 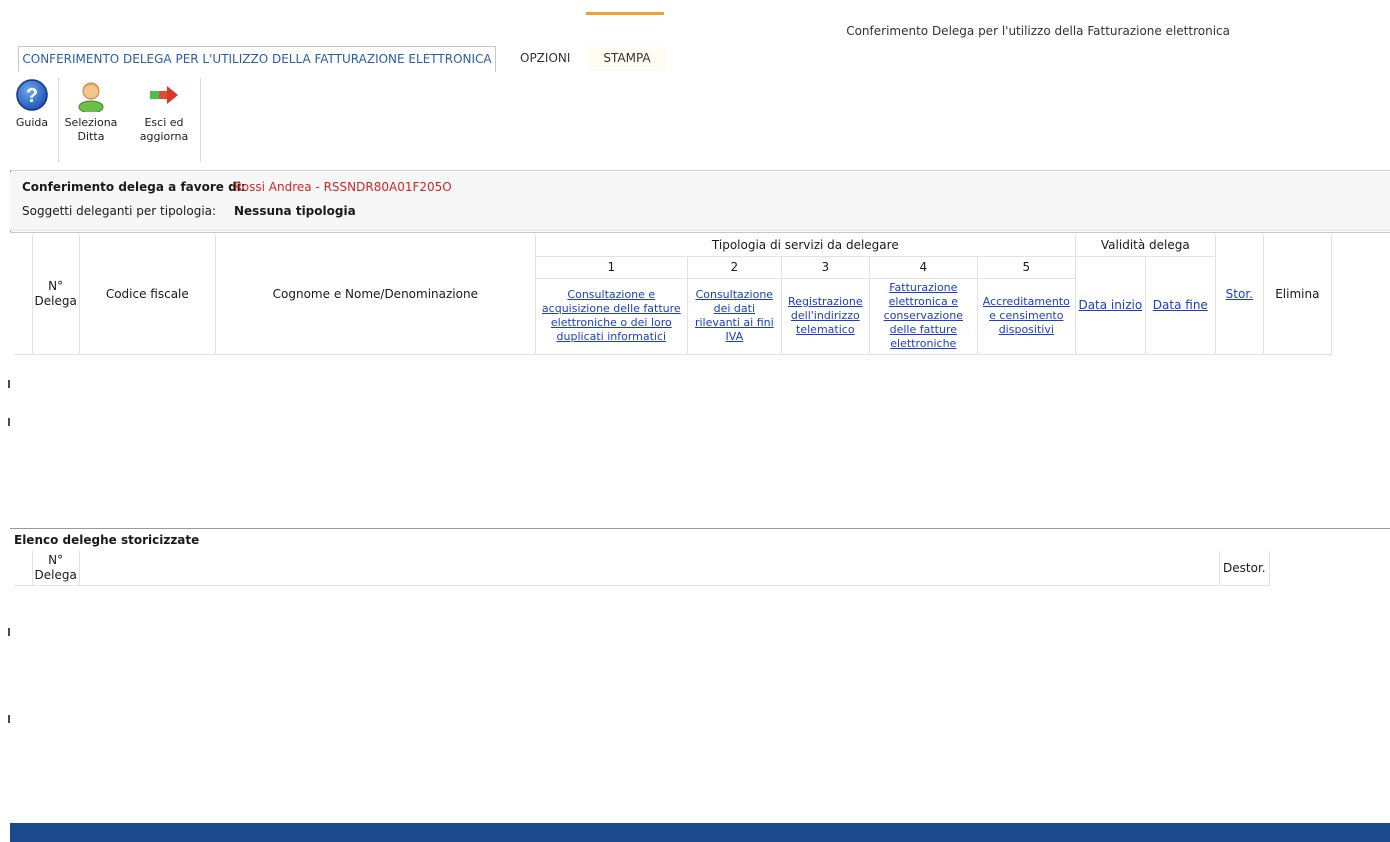 I want to click on group-tipologia-servizi: Tipologia di servizi da delegare, so click(x=805, y=246).